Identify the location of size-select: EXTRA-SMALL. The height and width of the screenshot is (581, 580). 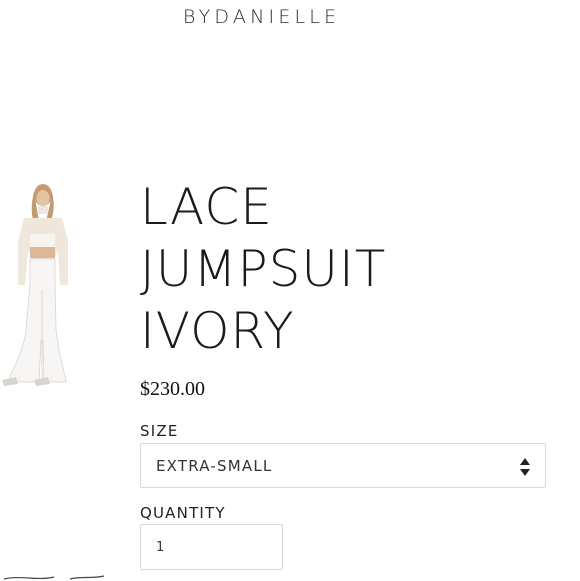
(343, 465).